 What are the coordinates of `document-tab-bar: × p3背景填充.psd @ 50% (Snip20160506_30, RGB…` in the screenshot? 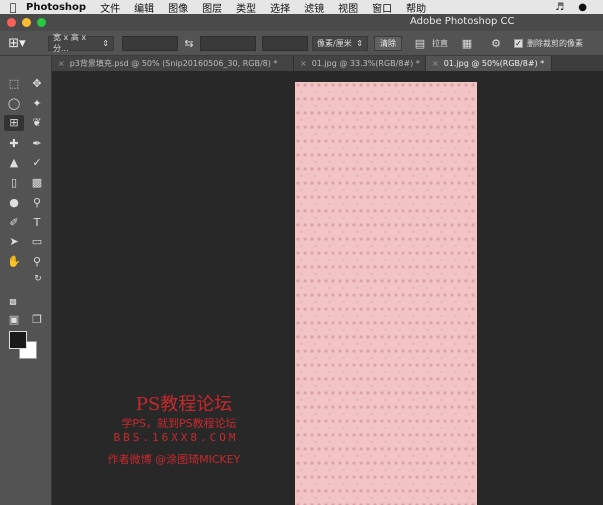 It's located at (327, 63).